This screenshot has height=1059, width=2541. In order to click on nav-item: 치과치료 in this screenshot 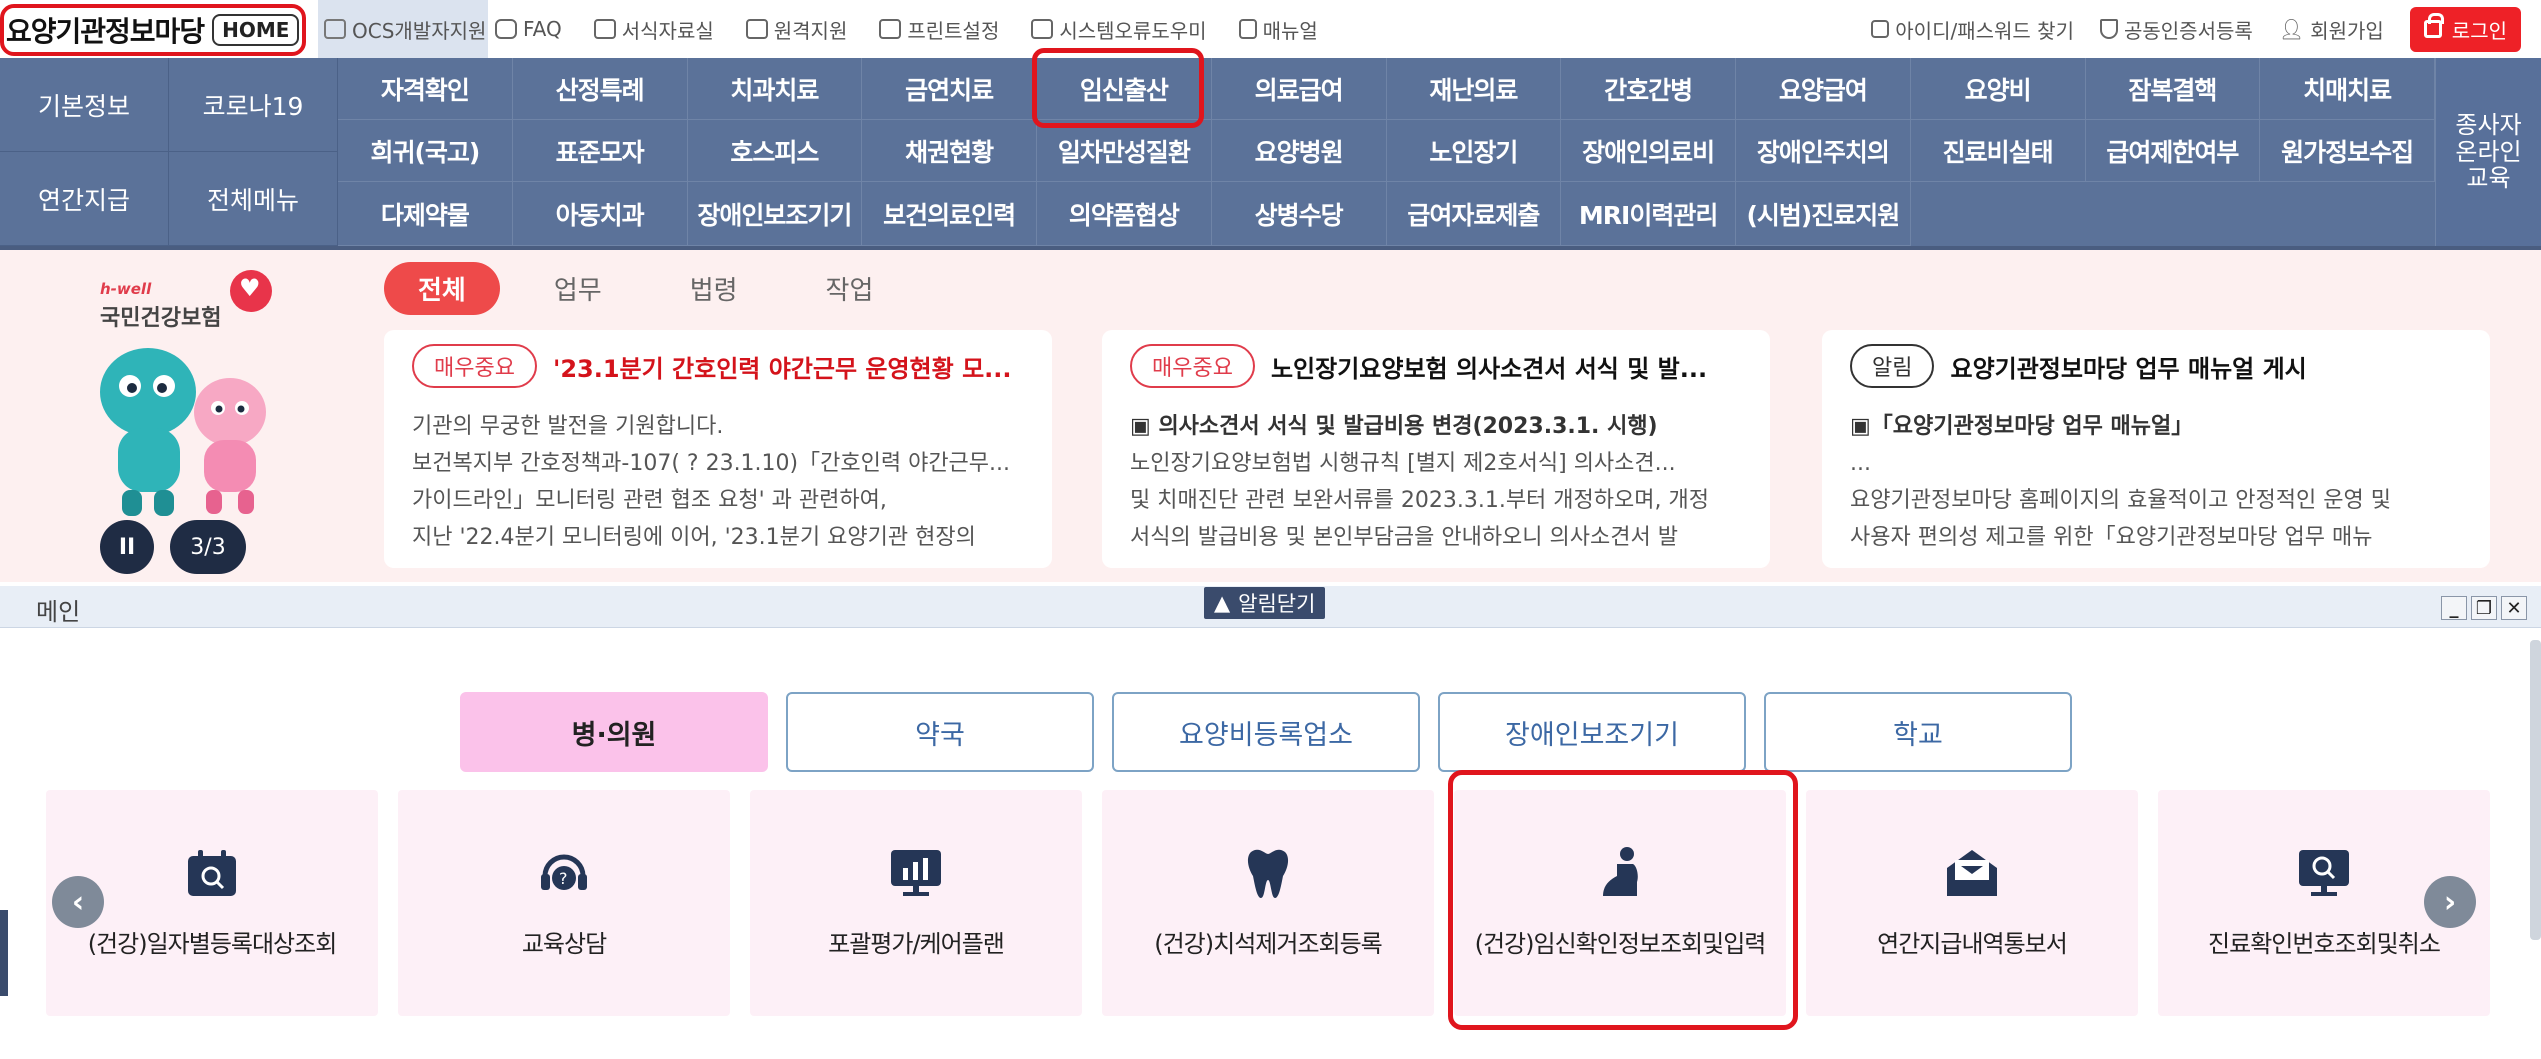, I will do `click(775, 89)`.